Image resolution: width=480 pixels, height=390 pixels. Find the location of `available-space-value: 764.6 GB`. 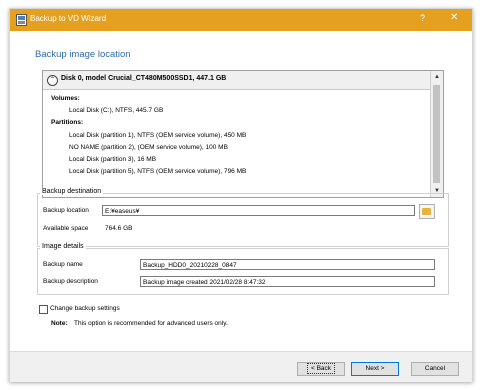

available-space-value: 764.6 GB is located at coordinates (119, 228).